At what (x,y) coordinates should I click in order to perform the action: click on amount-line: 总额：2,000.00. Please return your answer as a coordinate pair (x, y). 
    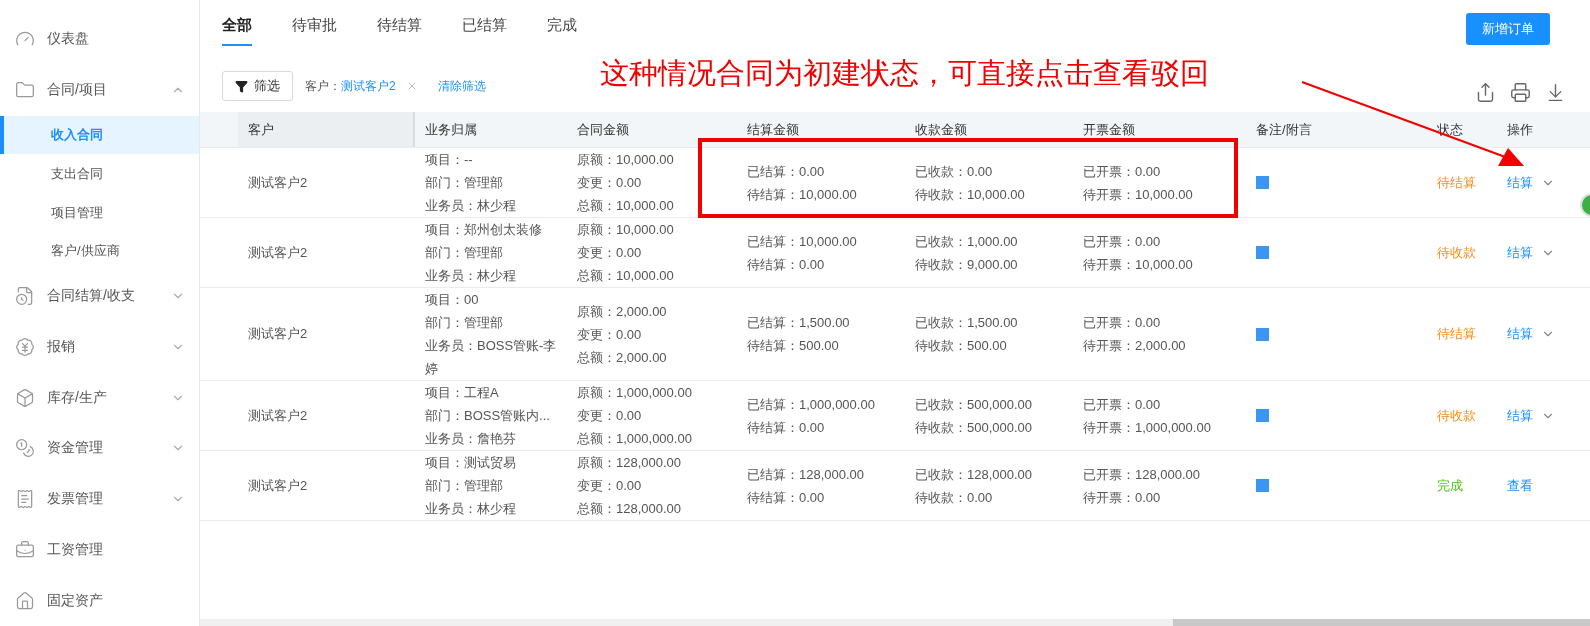
    Looking at the image, I should click on (622, 357).